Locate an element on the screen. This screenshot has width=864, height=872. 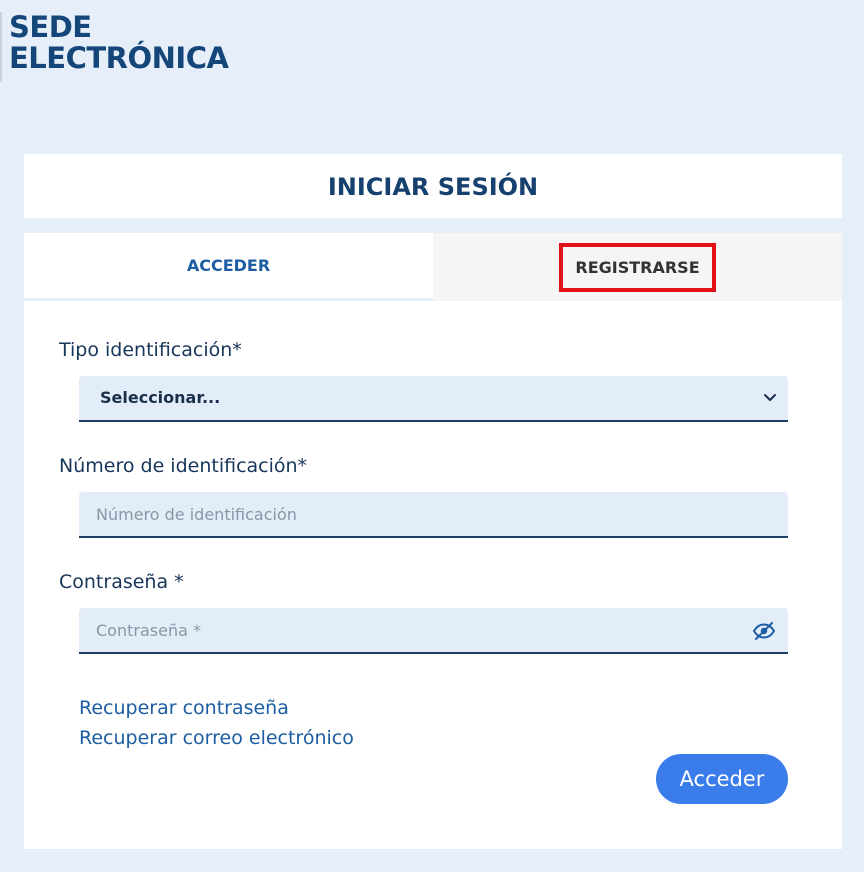
contrasena-label: Contraseña * is located at coordinates (121, 582).